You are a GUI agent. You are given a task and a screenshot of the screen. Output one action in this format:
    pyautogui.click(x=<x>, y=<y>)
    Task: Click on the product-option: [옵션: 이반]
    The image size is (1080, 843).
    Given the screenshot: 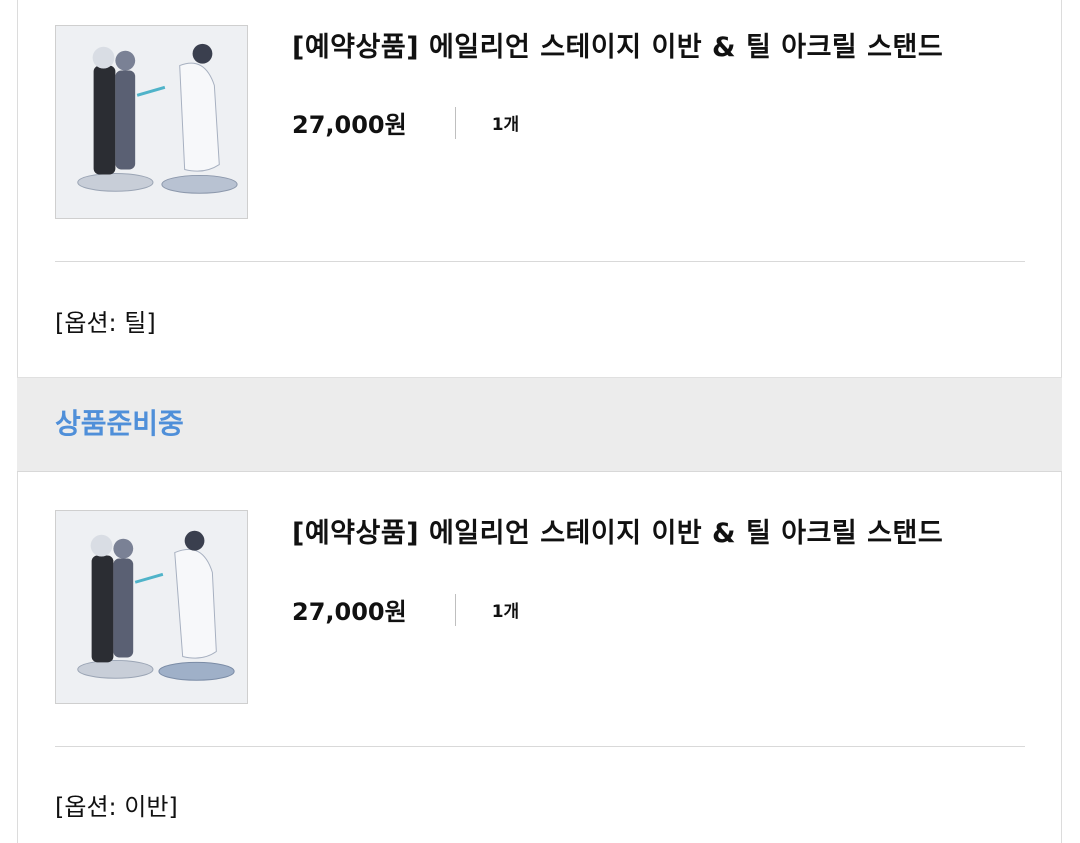 What is the action you would take?
    pyautogui.click(x=116, y=807)
    